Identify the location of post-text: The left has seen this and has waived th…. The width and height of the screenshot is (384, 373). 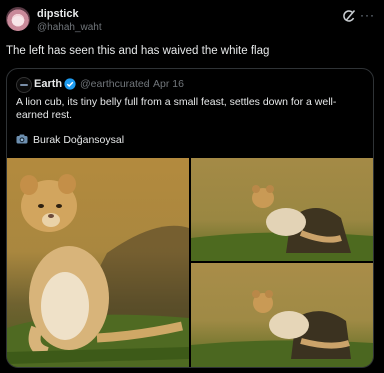
(138, 51).